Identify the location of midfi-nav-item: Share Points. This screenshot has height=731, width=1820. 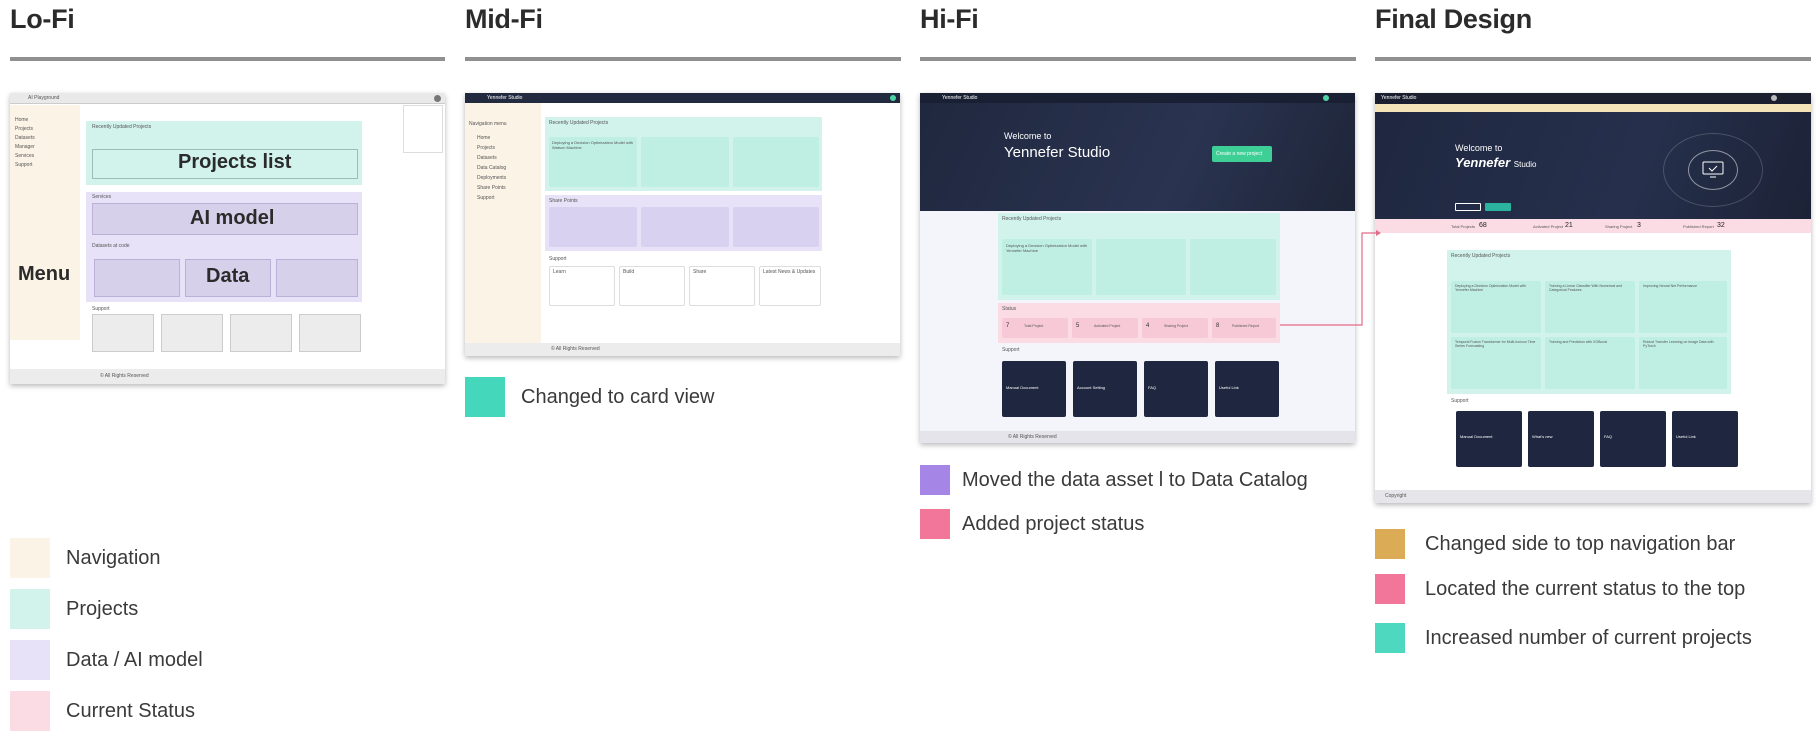
(491, 188).